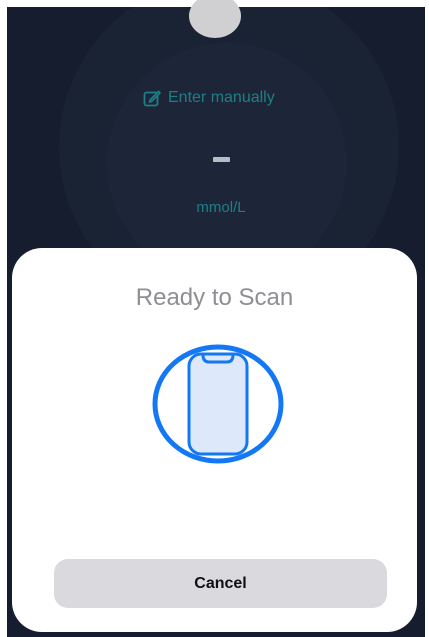  What do you see at coordinates (218, 404) in the screenshot?
I see `phone-scan-icon` at bounding box center [218, 404].